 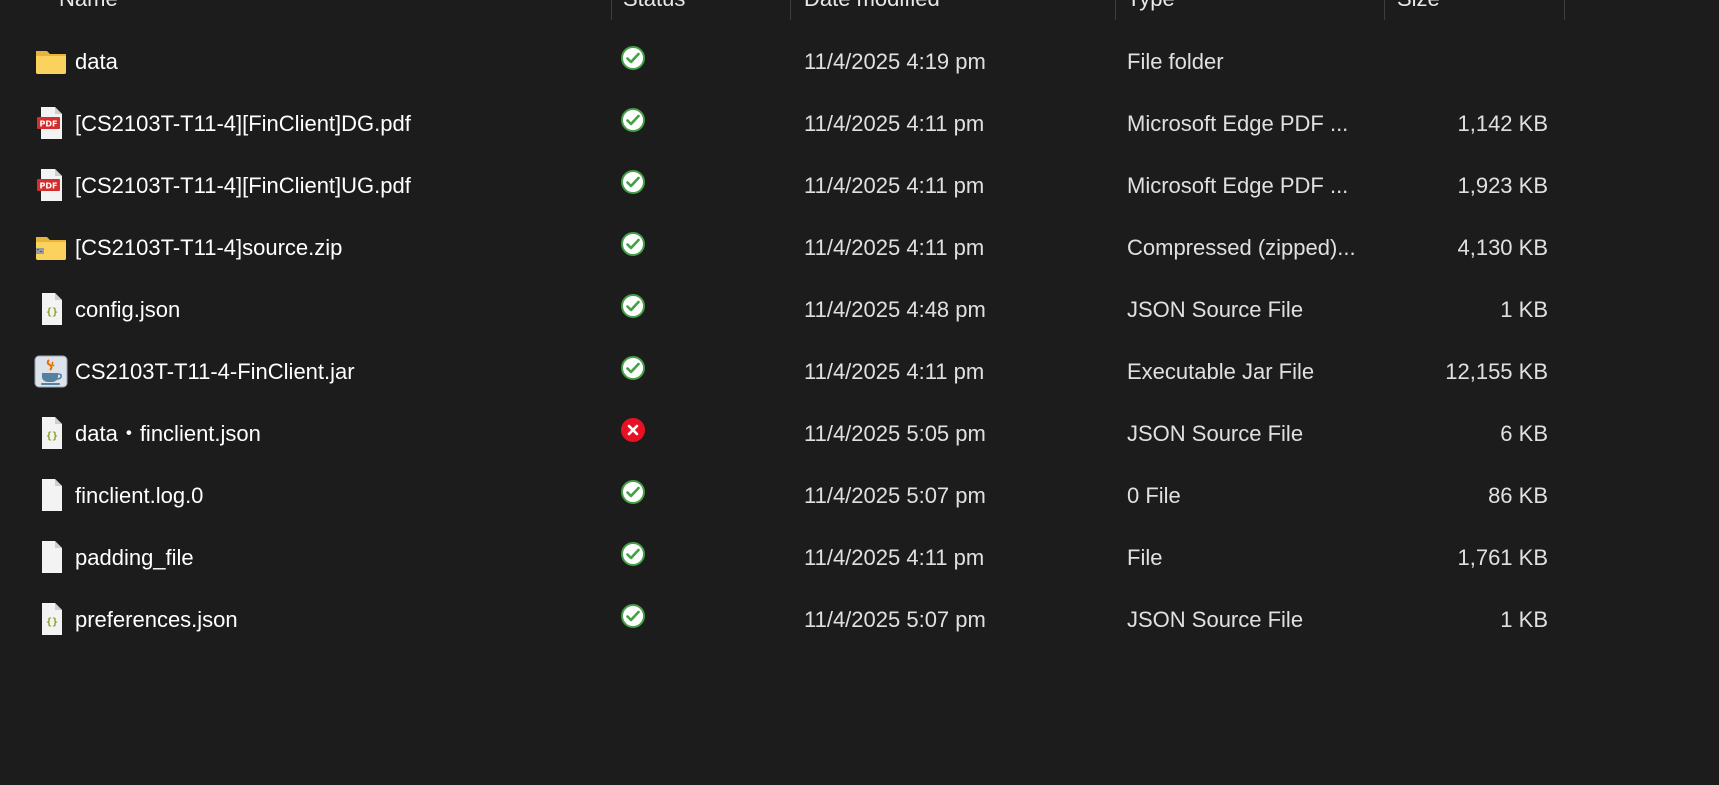 What do you see at coordinates (1502, 185) in the screenshot?
I see `file-size: 1,923 KB` at bounding box center [1502, 185].